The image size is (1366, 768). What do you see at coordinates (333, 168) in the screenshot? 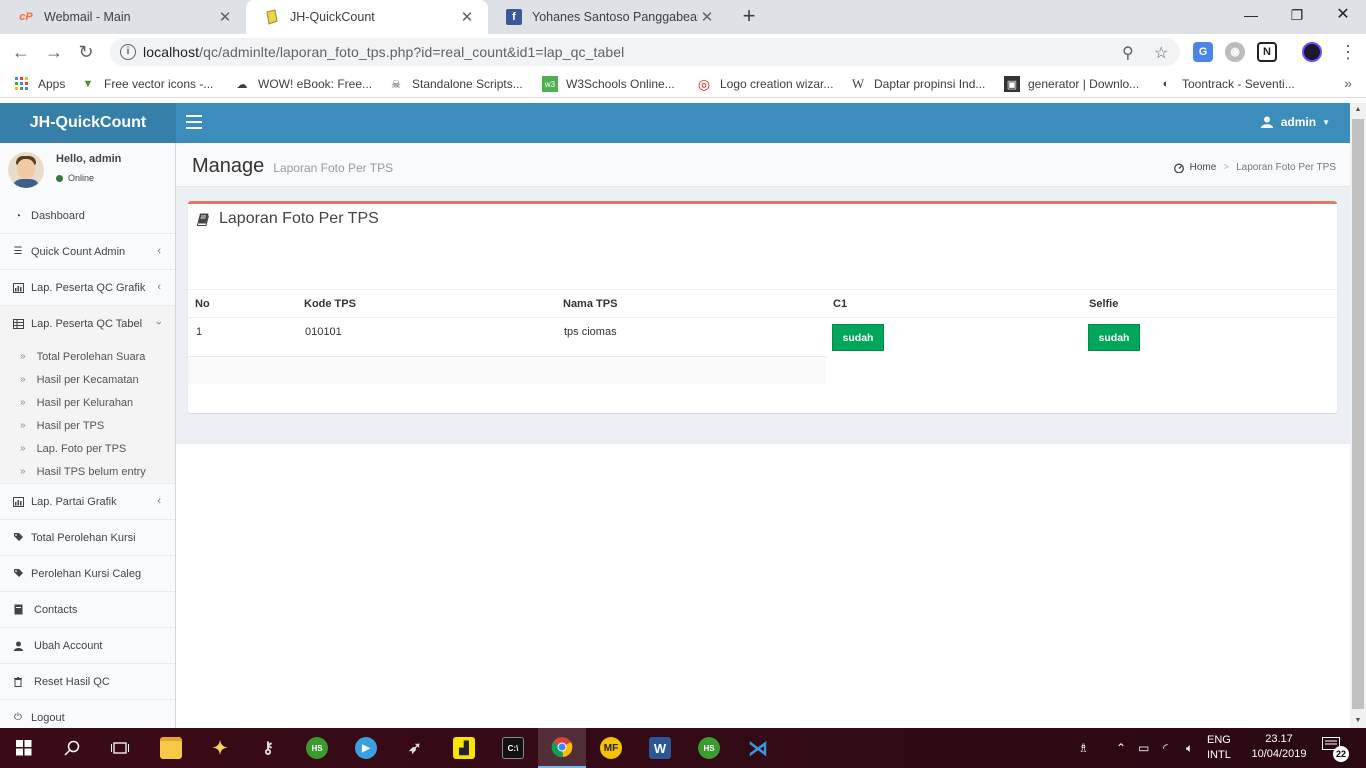
I see `page-subtitle: Laporan Foto Per TPS` at bounding box center [333, 168].